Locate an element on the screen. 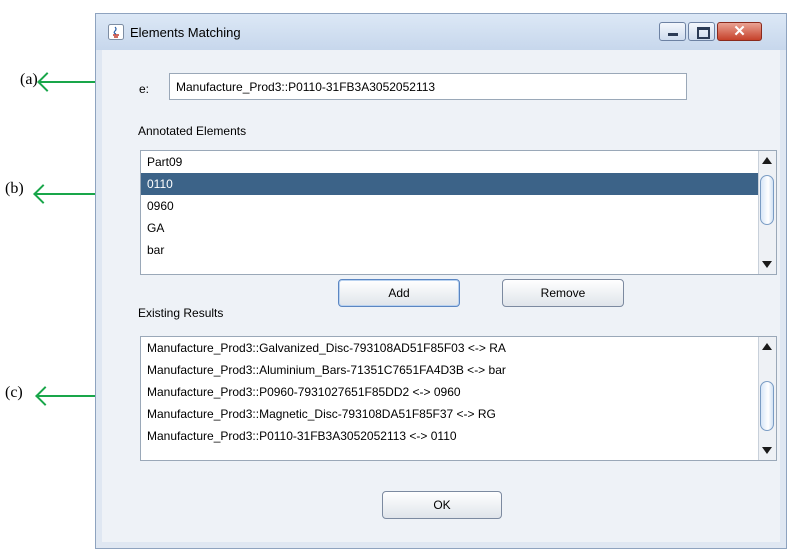 The width and height of the screenshot is (787, 549). results-scrollbar is located at coordinates (767, 398).